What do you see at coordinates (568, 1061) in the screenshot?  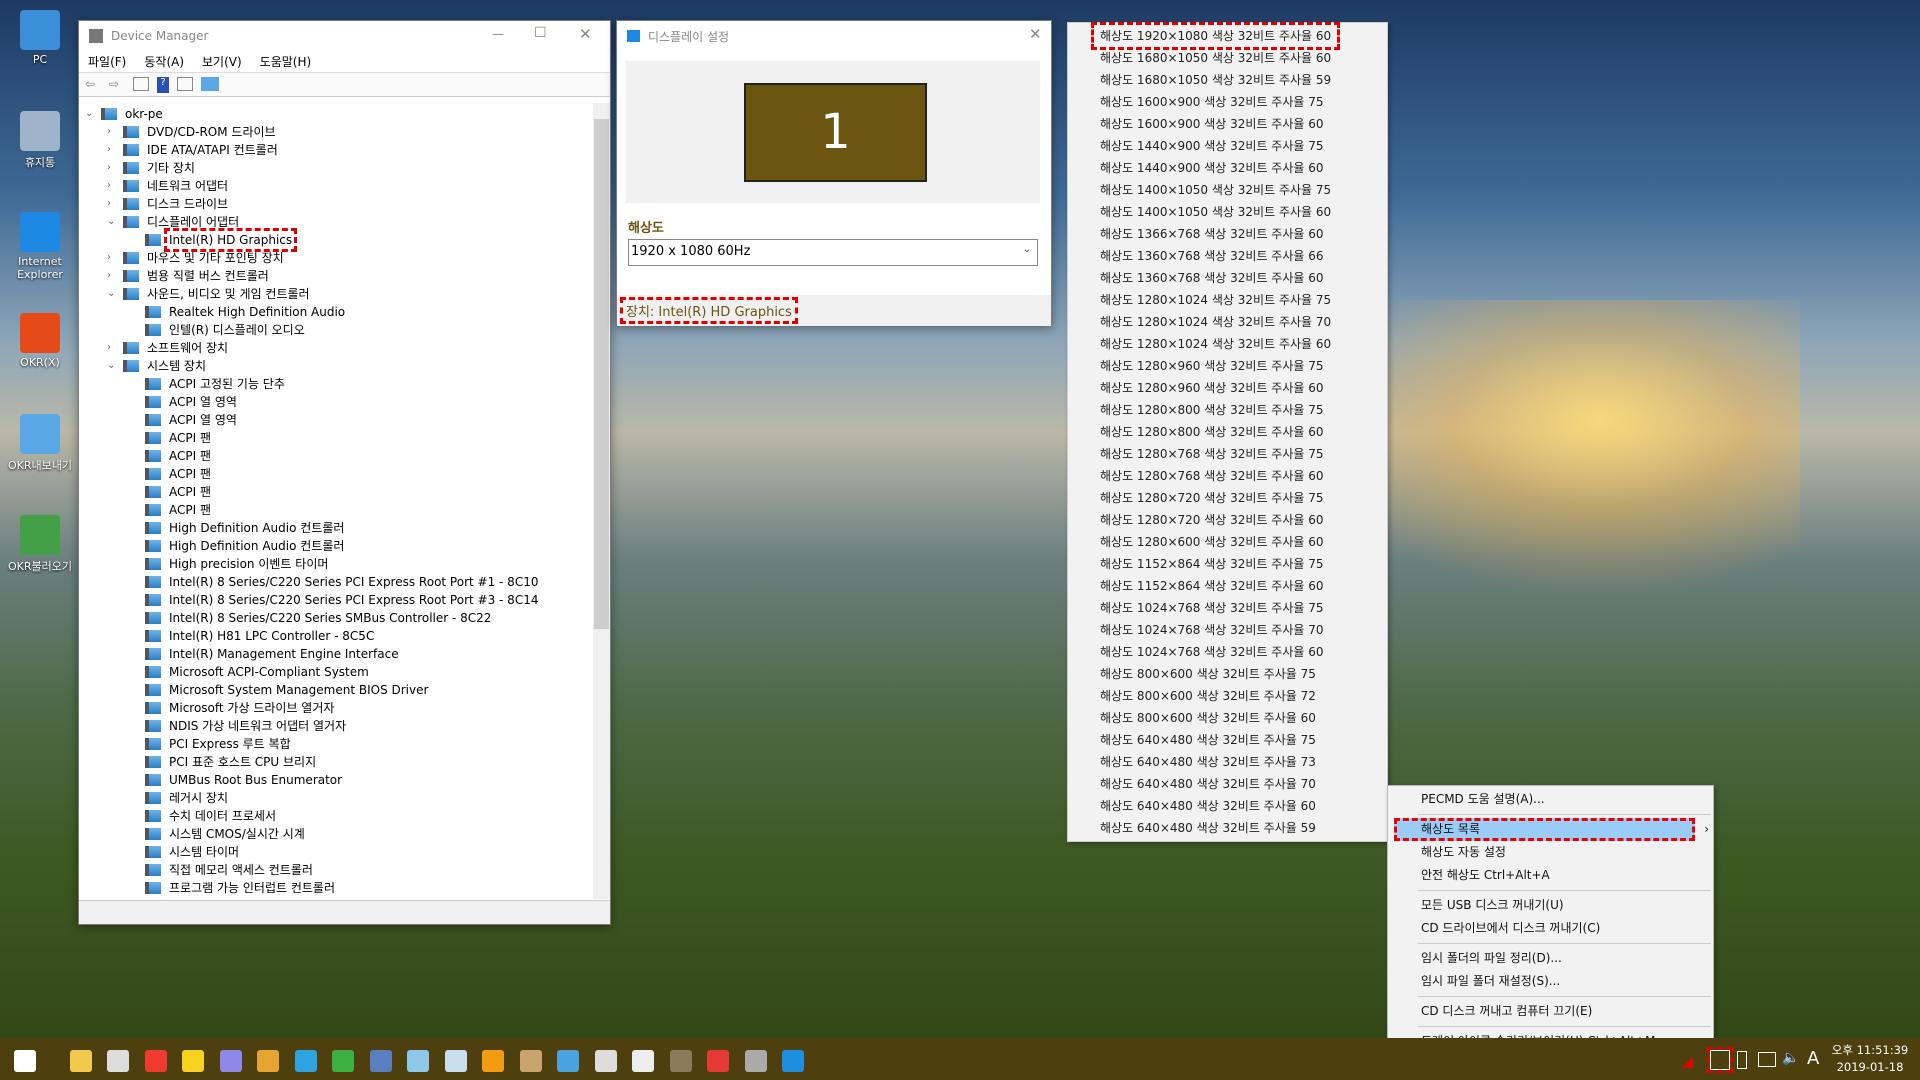 I see `remote-icon` at bounding box center [568, 1061].